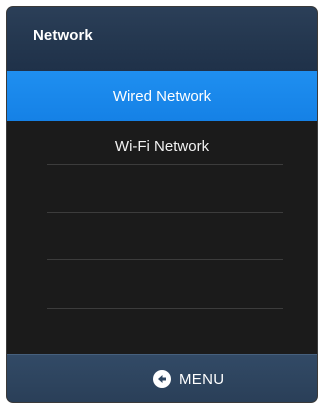 This screenshot has height=409, width=324. Describe the element at coordinates (162, 96) in the screenshot. I see `menu-item-wired-network: Wired Network` at that location.